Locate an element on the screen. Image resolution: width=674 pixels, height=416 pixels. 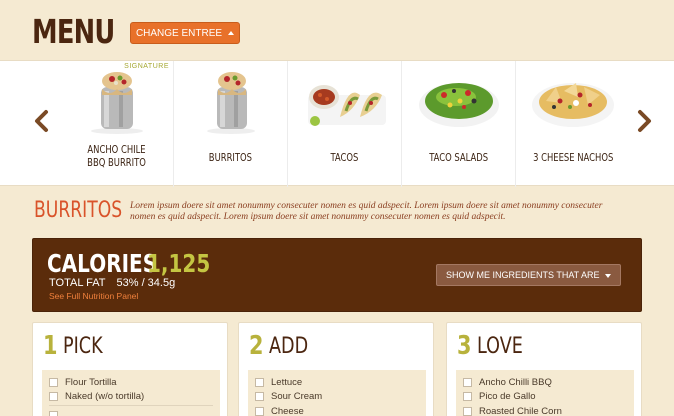
option-pico-de-gallo: Pico de Gallo is located at coordinates (545, 397).